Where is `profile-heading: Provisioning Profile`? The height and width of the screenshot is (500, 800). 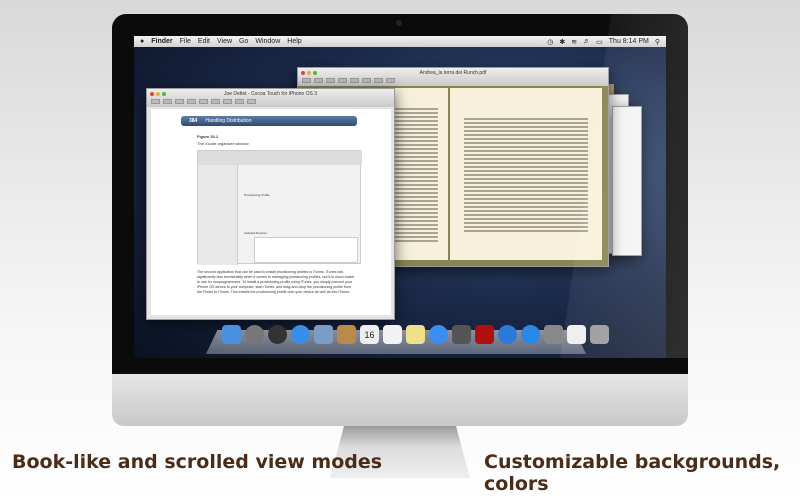 profile-heading: Provisioning Profile is located at coordinates (257, 195).